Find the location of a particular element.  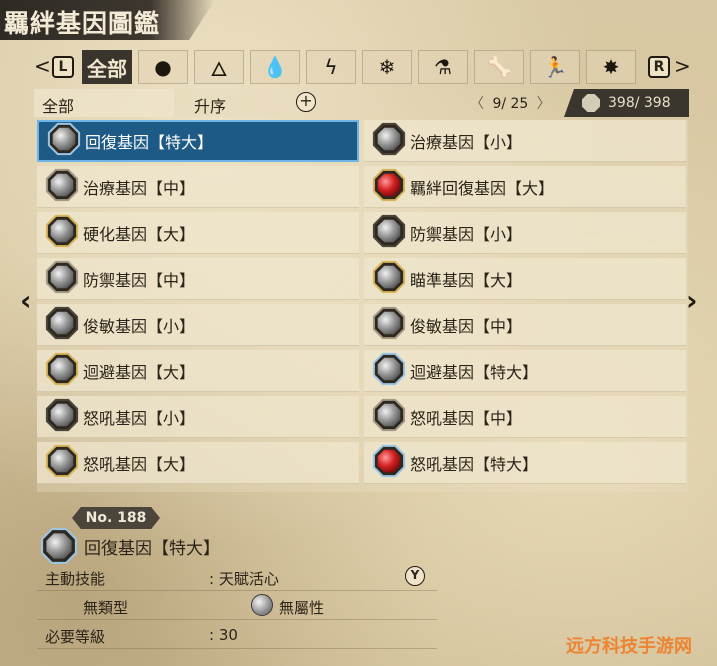

gene-name: 怒吼基因【大】 is located at coordinates (139, 464).